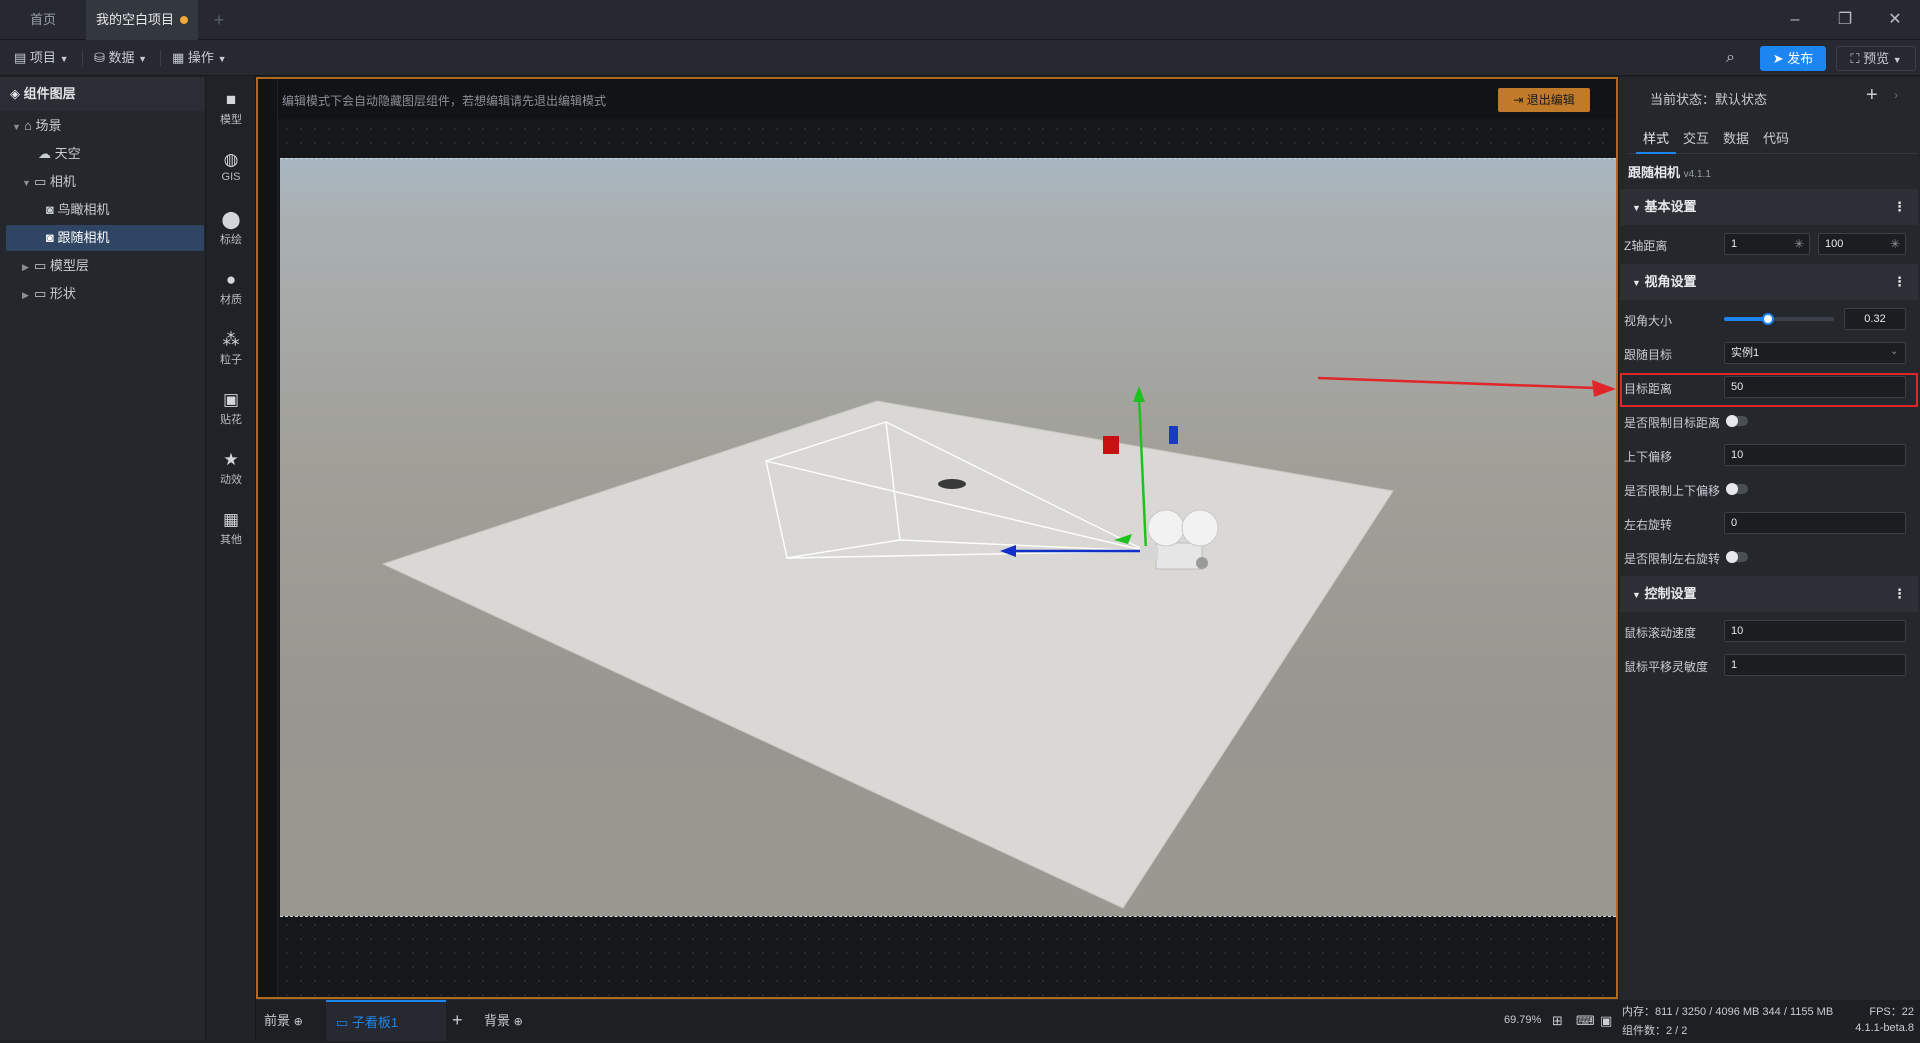 Image resolution: width=1920 pixels, height=1043 pixels. What do you see at coordinates (1815, 387) in the screenshot?
I see `target-distance-input: 50` at bounding box center [1815, 387].